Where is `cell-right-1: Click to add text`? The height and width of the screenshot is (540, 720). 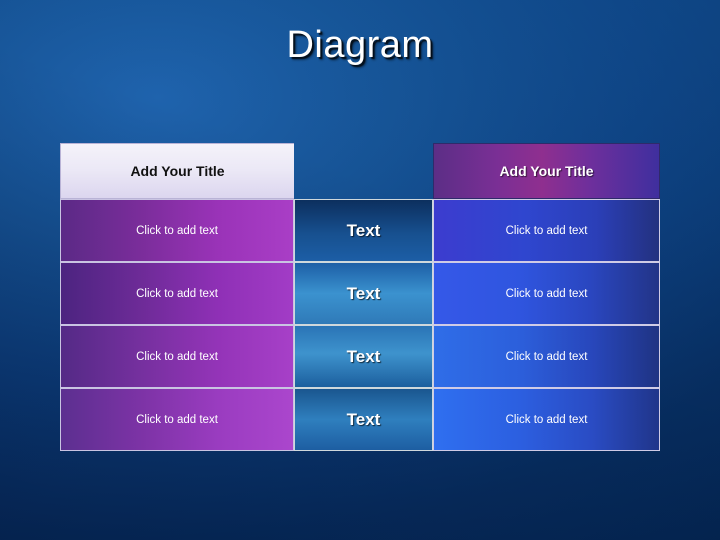
cell-right-1: Click to add text is located at coordinates (546, 230).